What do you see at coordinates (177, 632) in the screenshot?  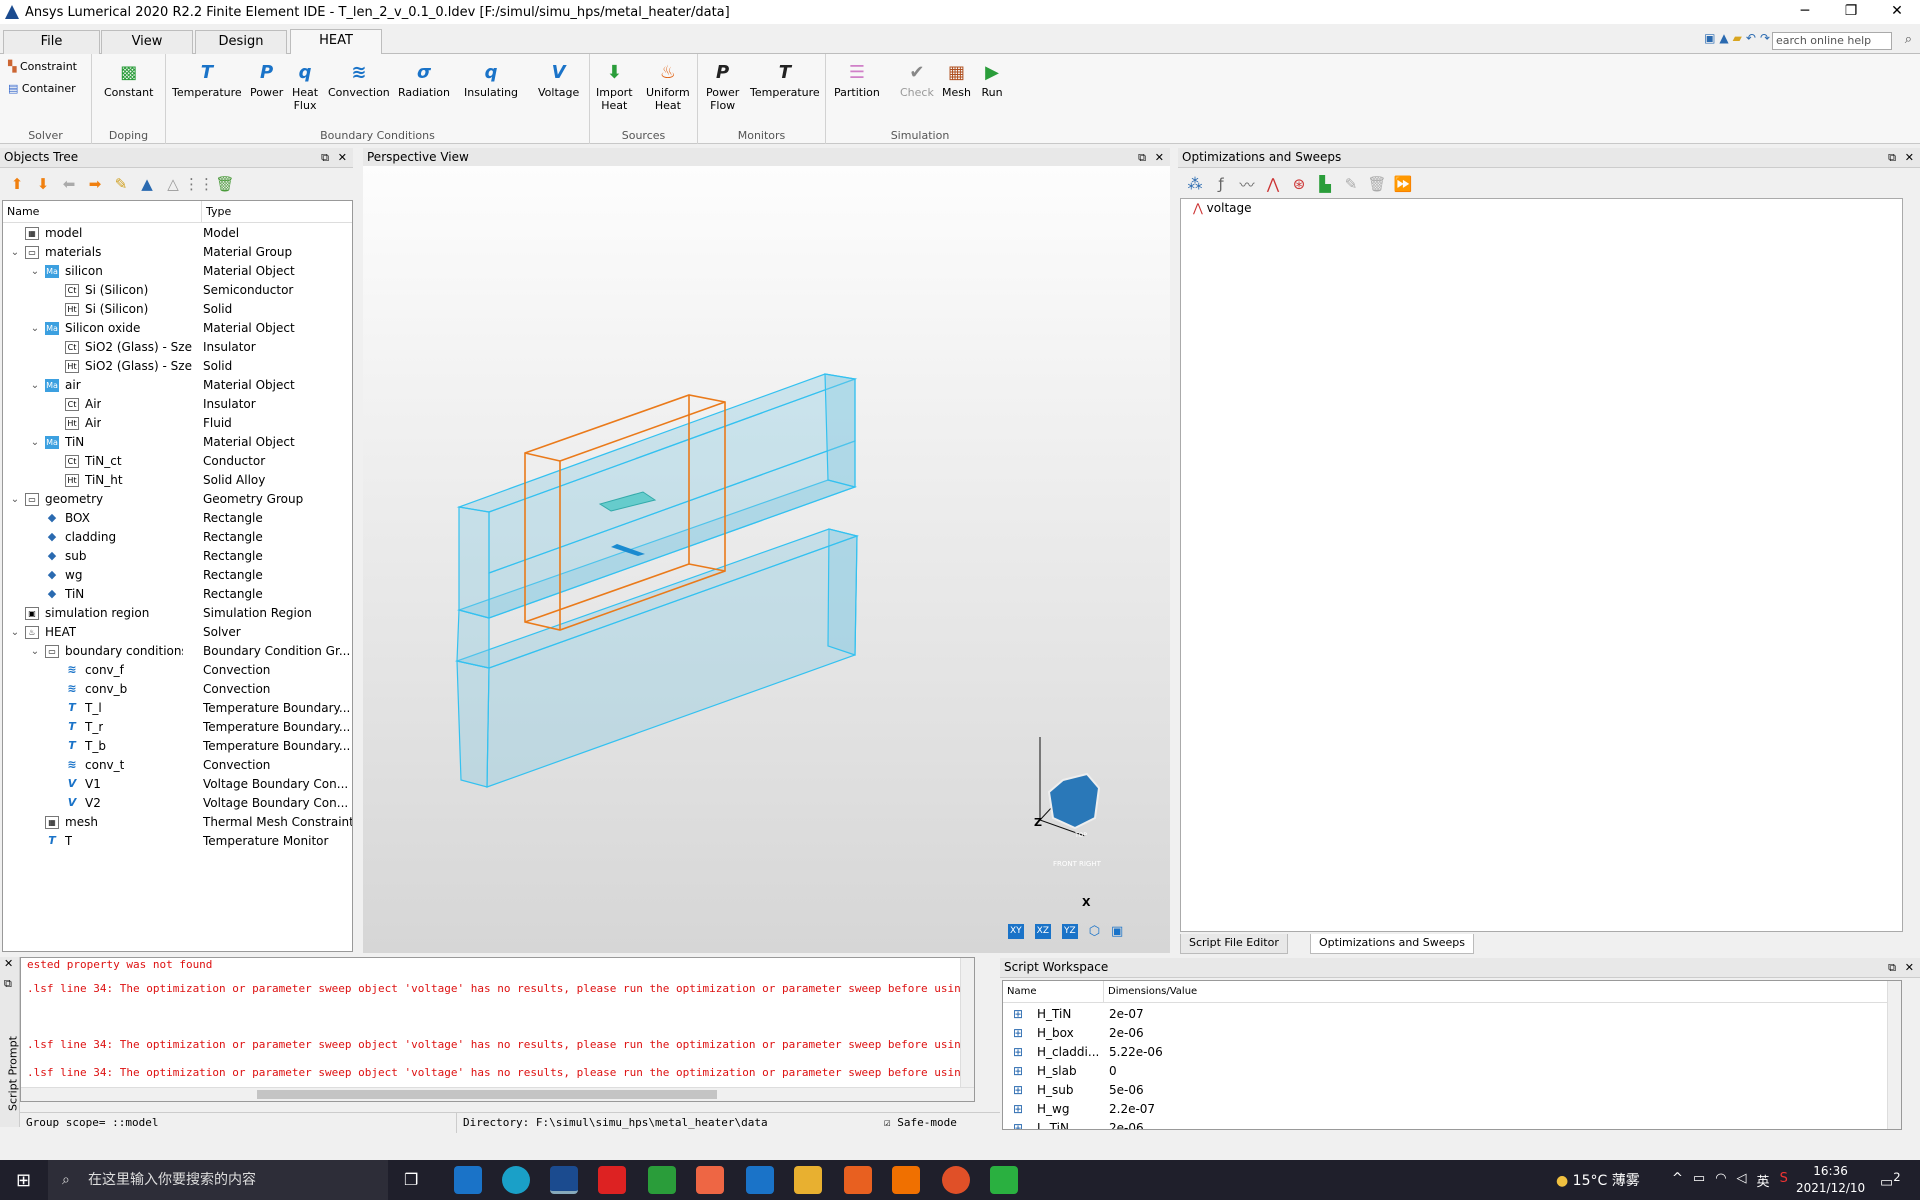 I see `tree-row: ⌄ ♨ HEAT Solver` at bounding box center [177, 632].